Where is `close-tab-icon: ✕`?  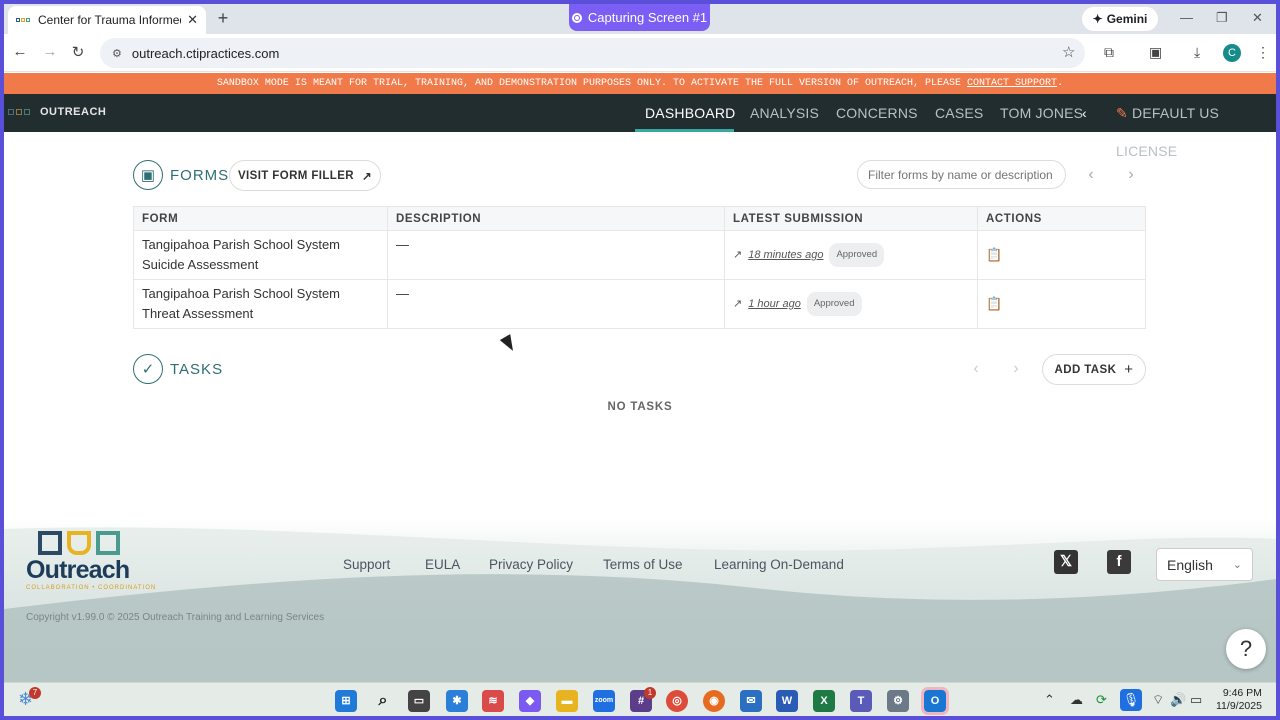 close-tab-icon: ✕ is located at coordinates (192, 20).